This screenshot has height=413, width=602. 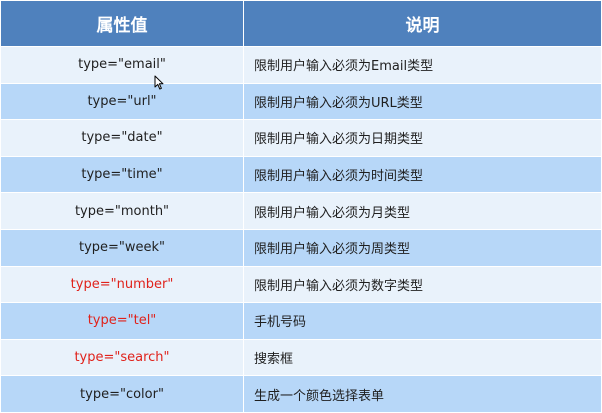 I want to click on table-row: type="tel" 手机号码, so click(x=301, y=321).